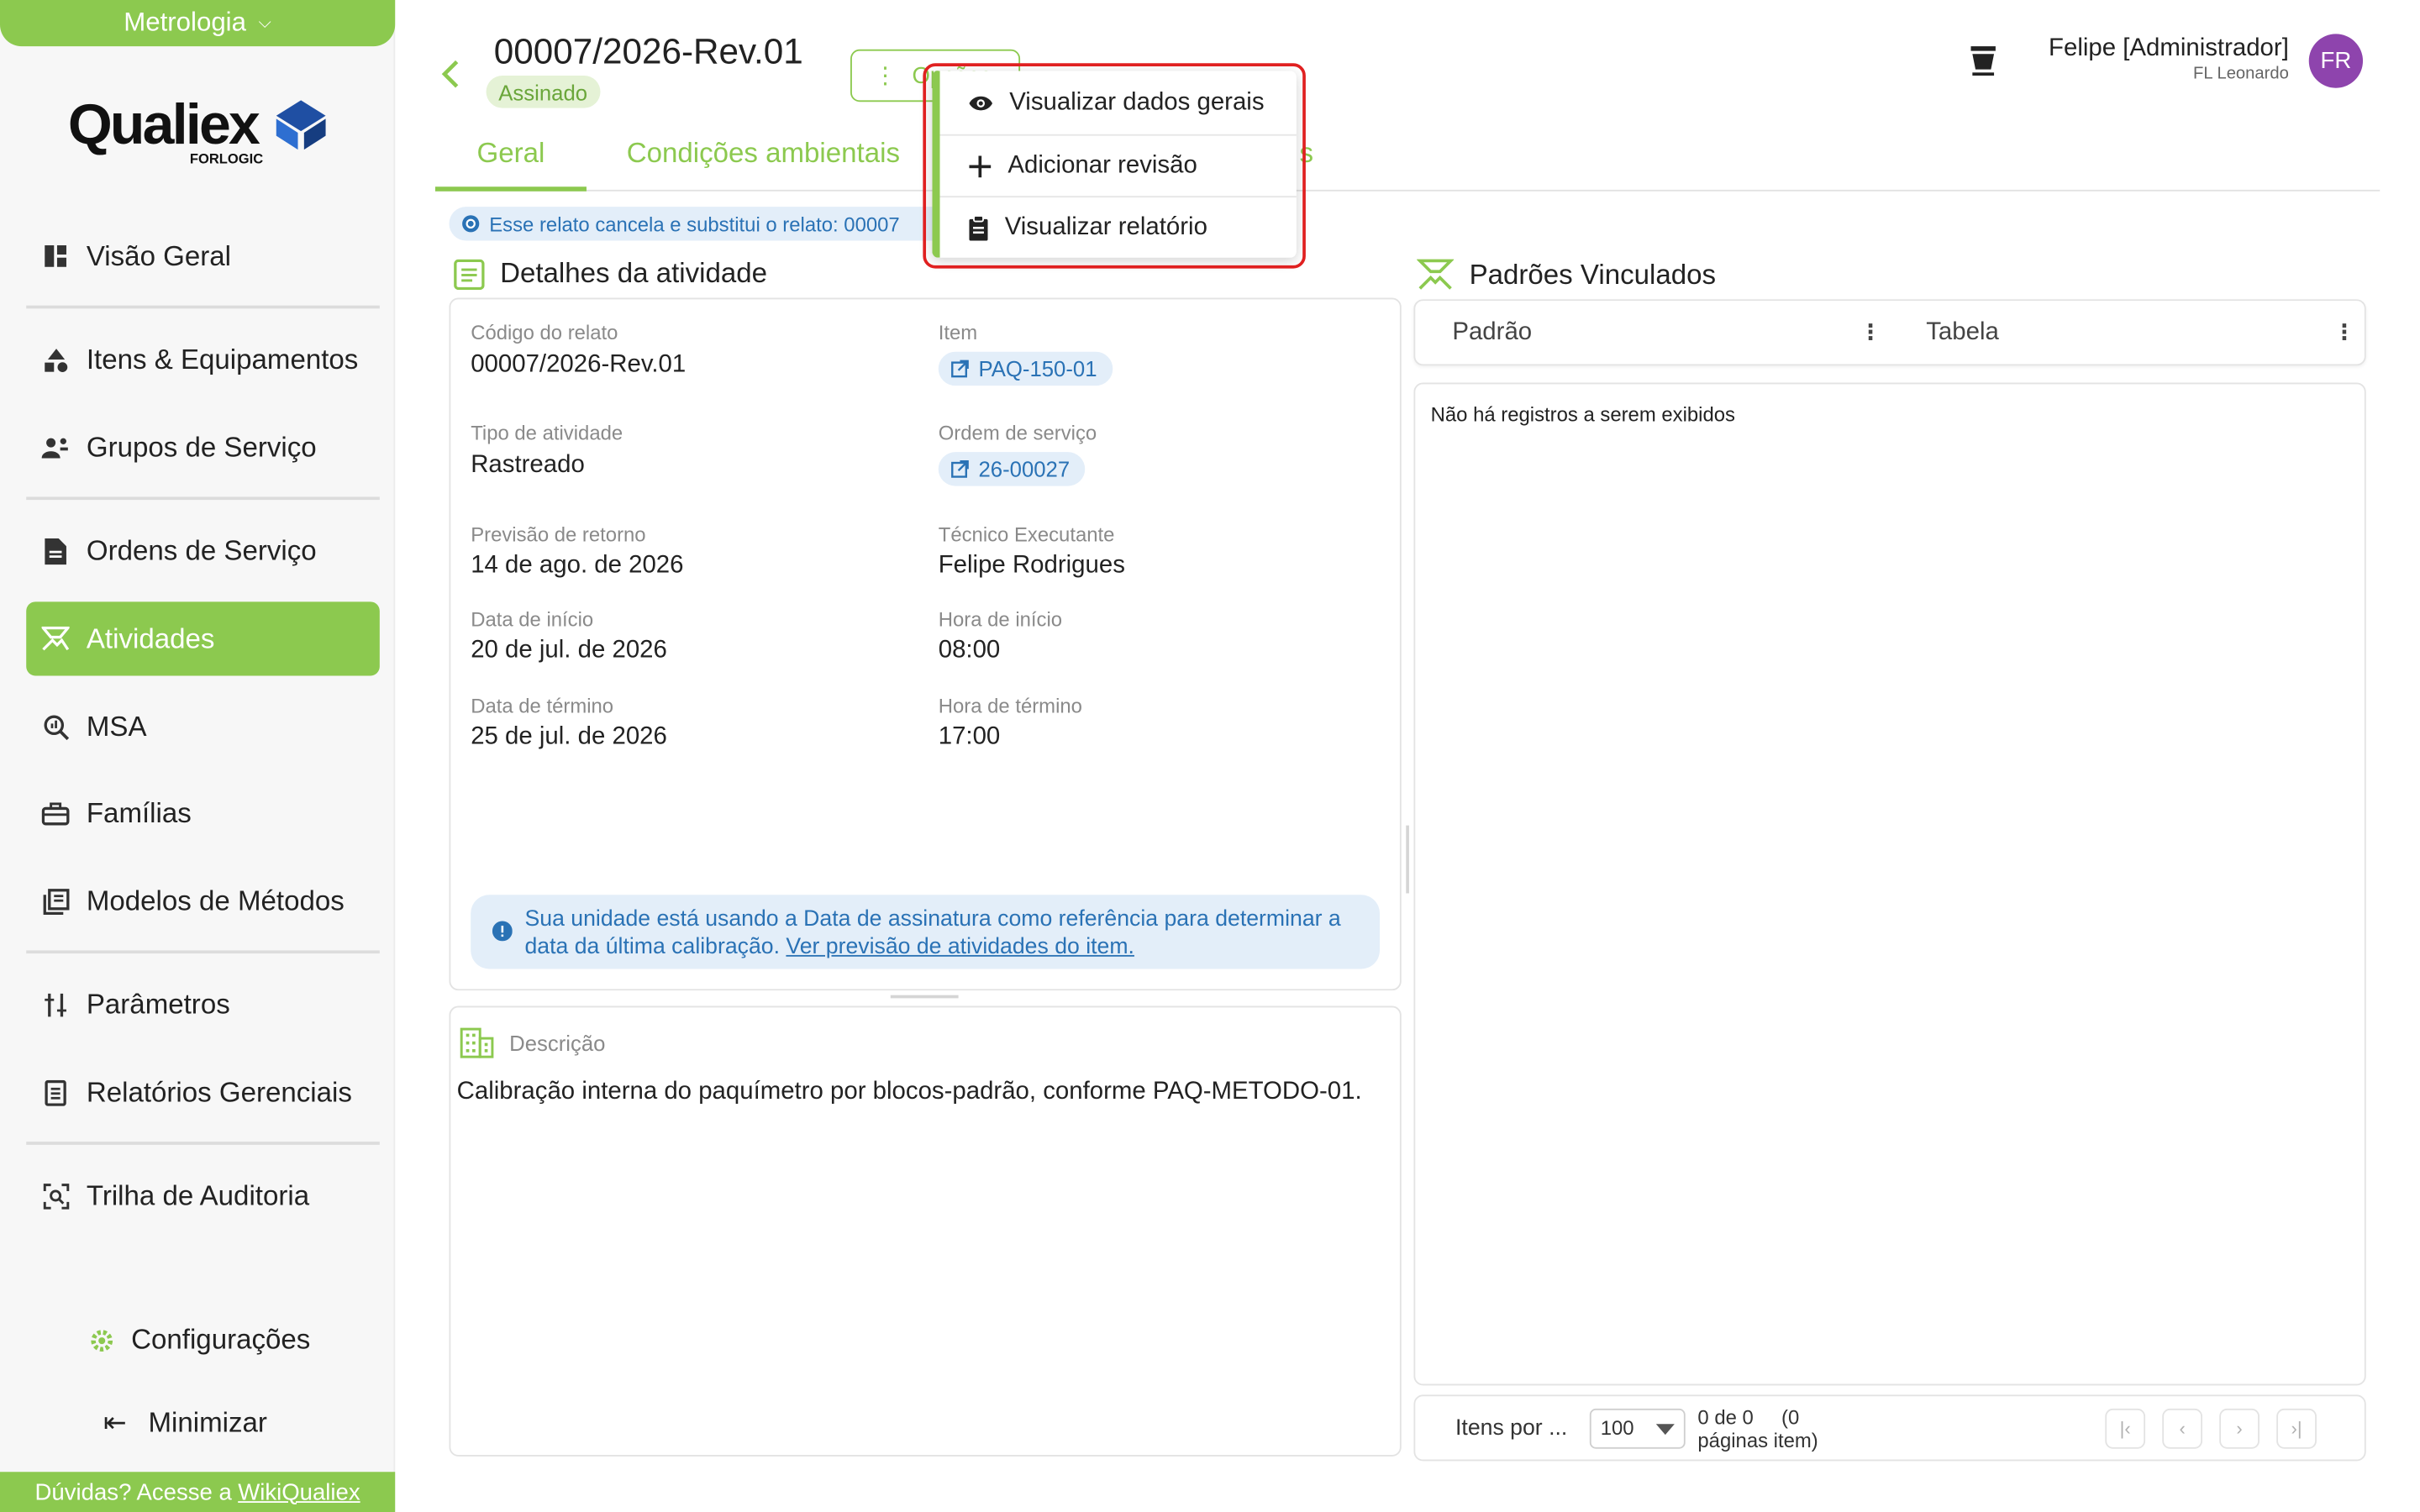  I want to click on caret-down-icon, so click(1665, 1430).